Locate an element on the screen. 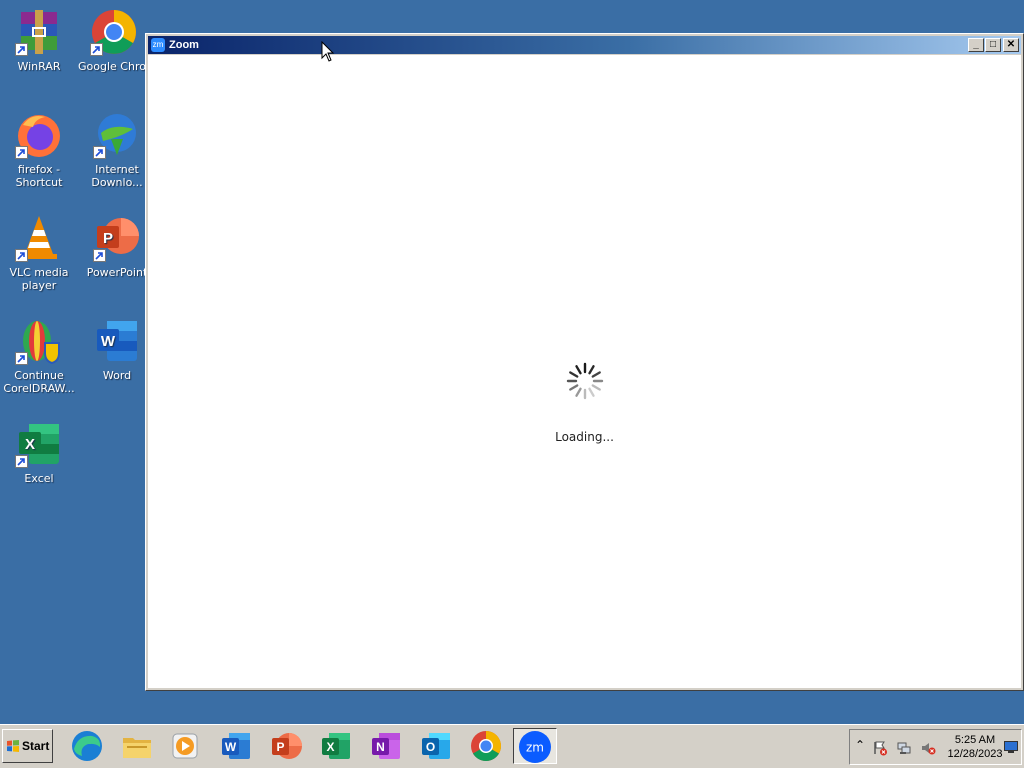 The image size is (1024, 768). loading-spinner-icon is located at coordinates (585, 381).